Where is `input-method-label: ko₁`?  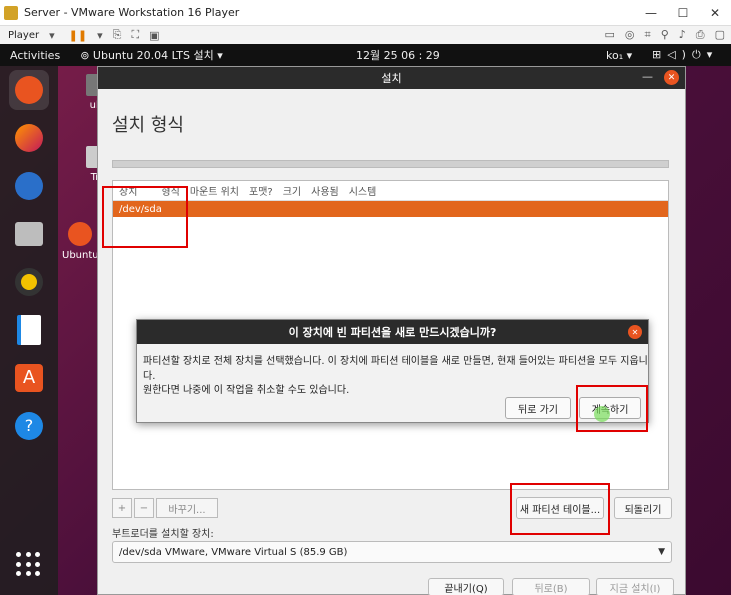 input-method-label: ko₁ is located at coordinates (615, 55).